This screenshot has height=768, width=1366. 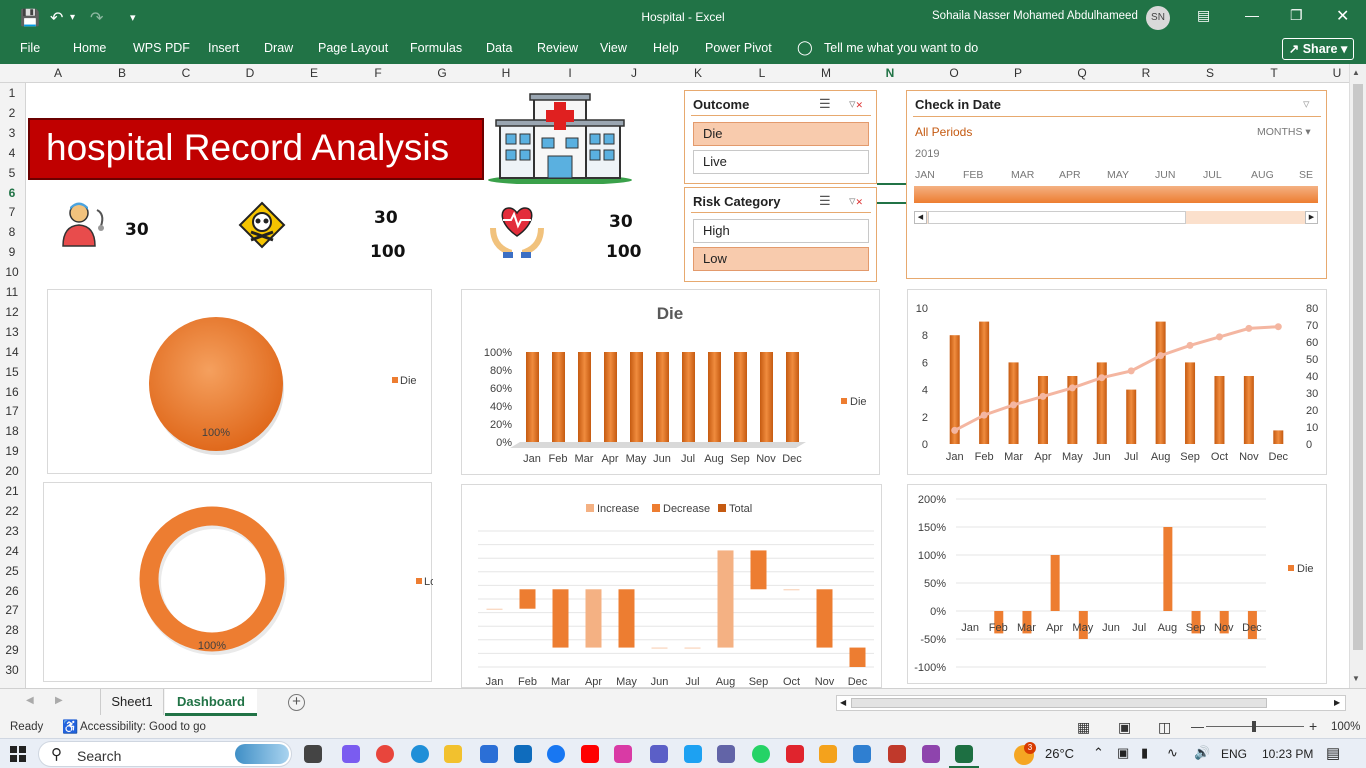 I want to click on timeline-month-label: JUL, so click(x=1212, y=175).